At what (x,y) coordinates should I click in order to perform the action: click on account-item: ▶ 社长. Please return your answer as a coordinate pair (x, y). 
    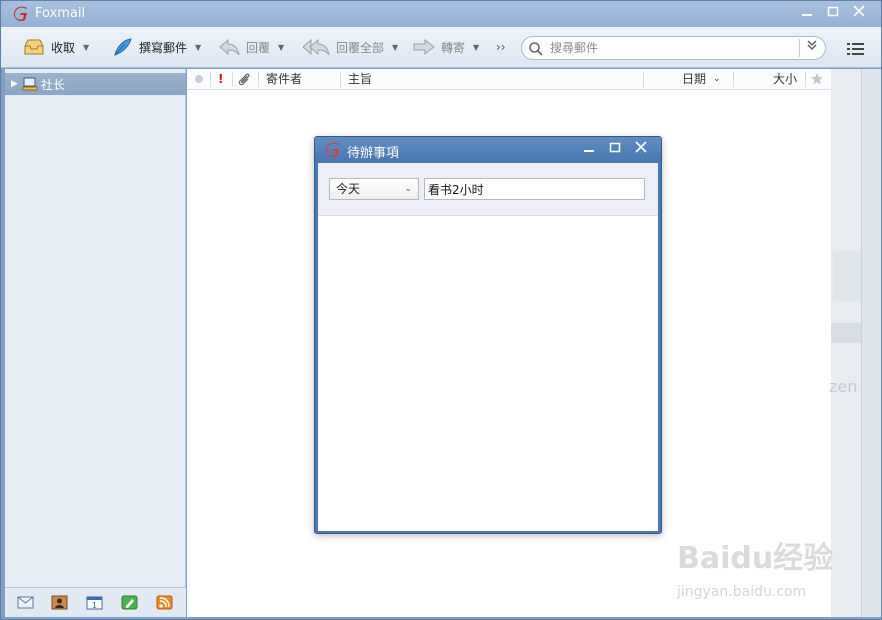
    Looking at the image, I should click on (95, 84).